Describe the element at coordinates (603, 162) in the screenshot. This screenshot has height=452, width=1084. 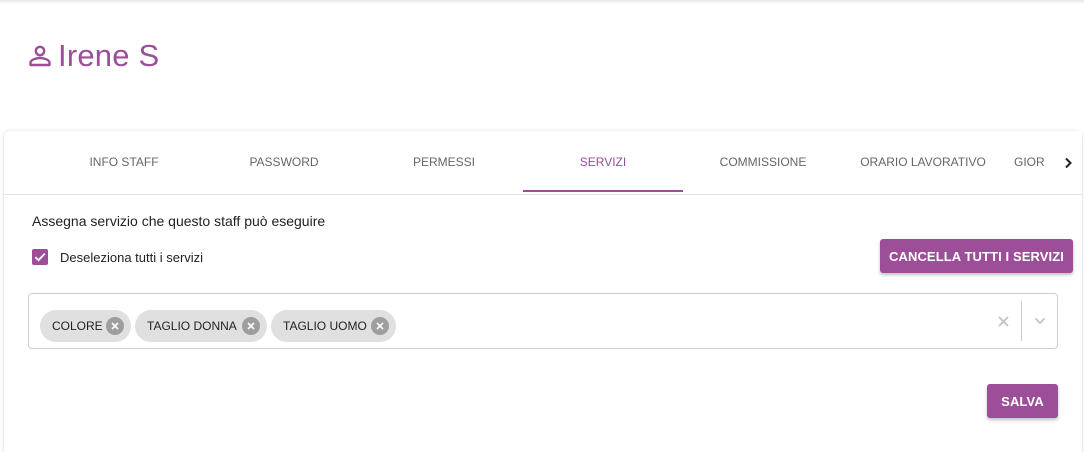
I see `tab-servizi: SERVIZI` at that location.